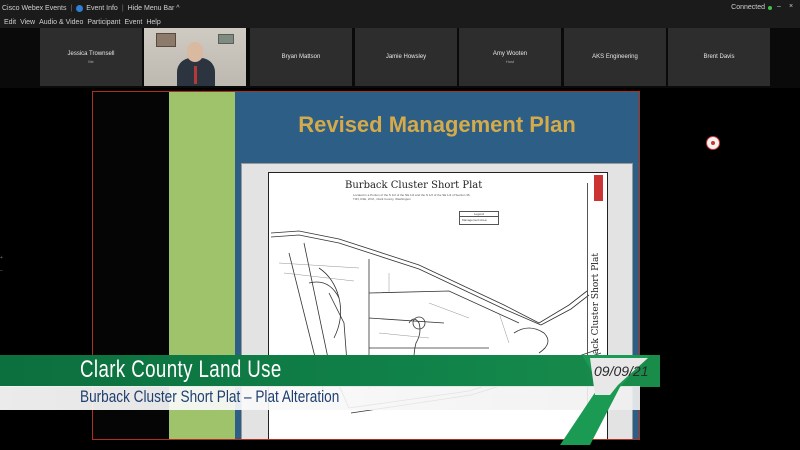 This screenshot has height=450, width=800. I want to click on participant-name: Brent Davis, so click(719, 57).